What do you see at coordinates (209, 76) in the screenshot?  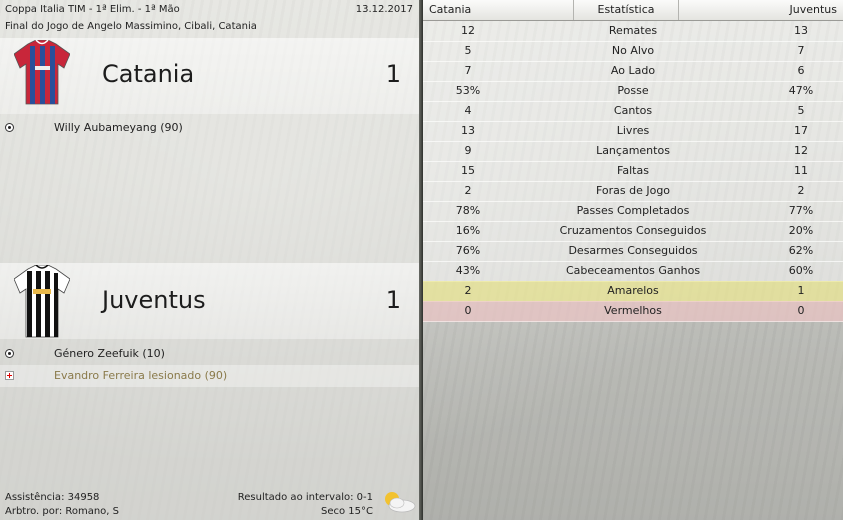 I see `home-team-block: Catania 1` at bounding box center [209, 76].